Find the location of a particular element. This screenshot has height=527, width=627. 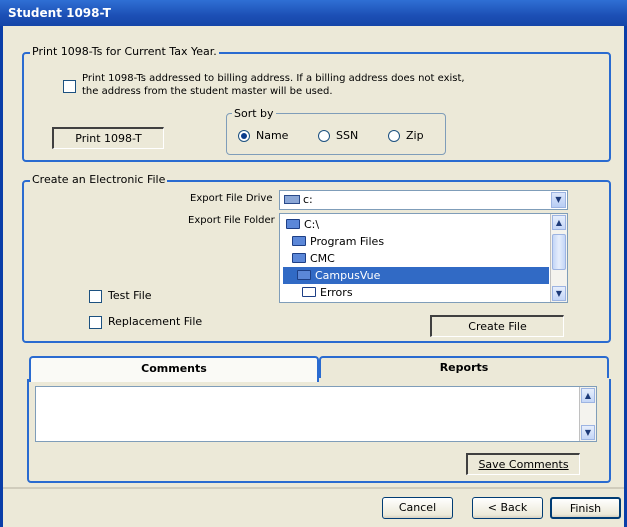

comments-scrollbar: ▲ ▼ is located at coordinates (587, 414).